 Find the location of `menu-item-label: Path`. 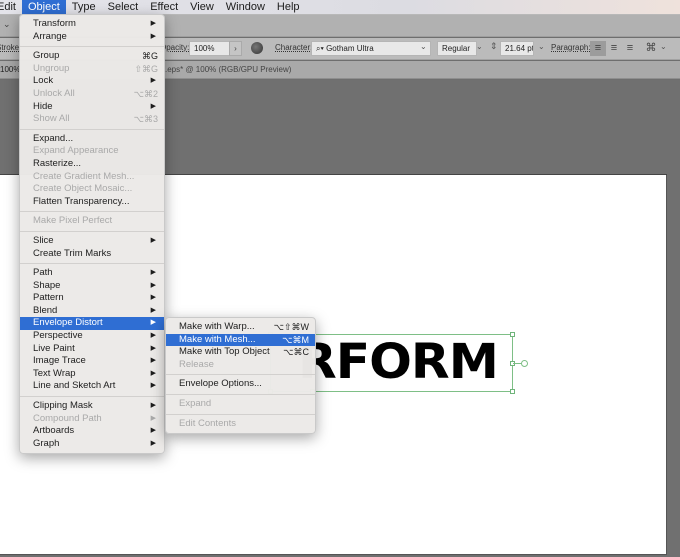

menu-item-label: Path is located at coordinates (43, 273).